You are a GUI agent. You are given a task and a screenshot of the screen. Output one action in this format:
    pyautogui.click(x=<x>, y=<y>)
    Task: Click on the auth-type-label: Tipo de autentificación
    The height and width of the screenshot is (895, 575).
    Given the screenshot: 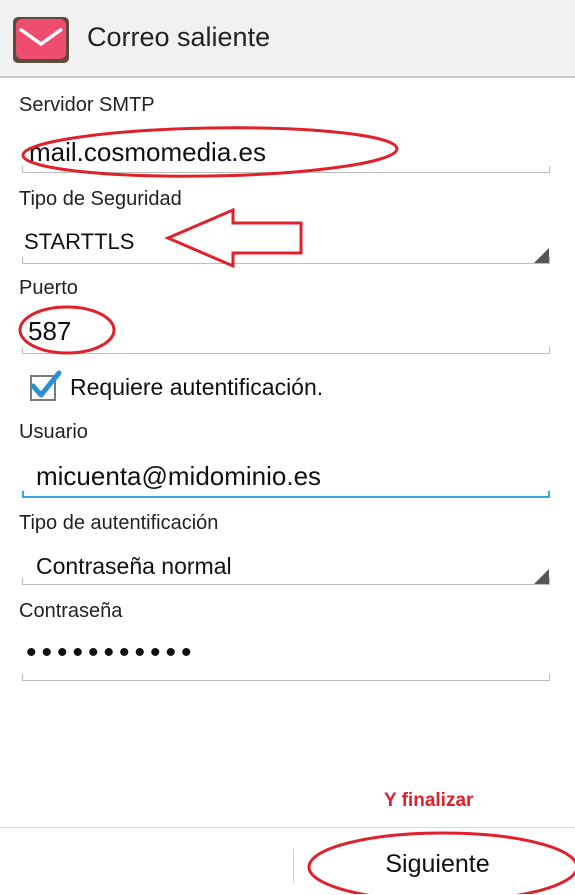 What is the action you would take?
    pyautogui.click(x=119, y=523)
    